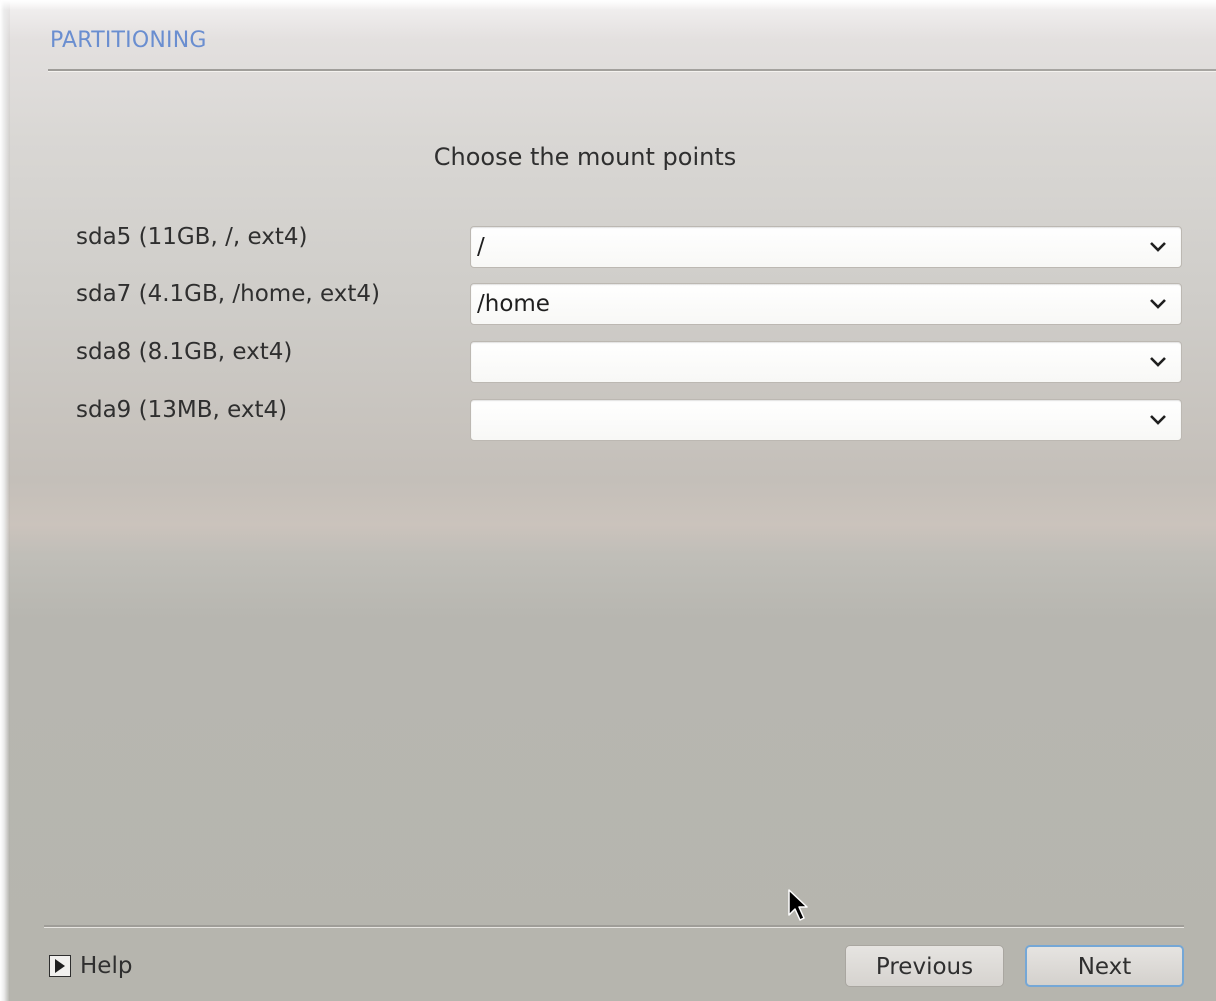 The height and width of the screenshot is (1001, 1216). I want to click on disclosure-triangle-icon, so click(60, 966).